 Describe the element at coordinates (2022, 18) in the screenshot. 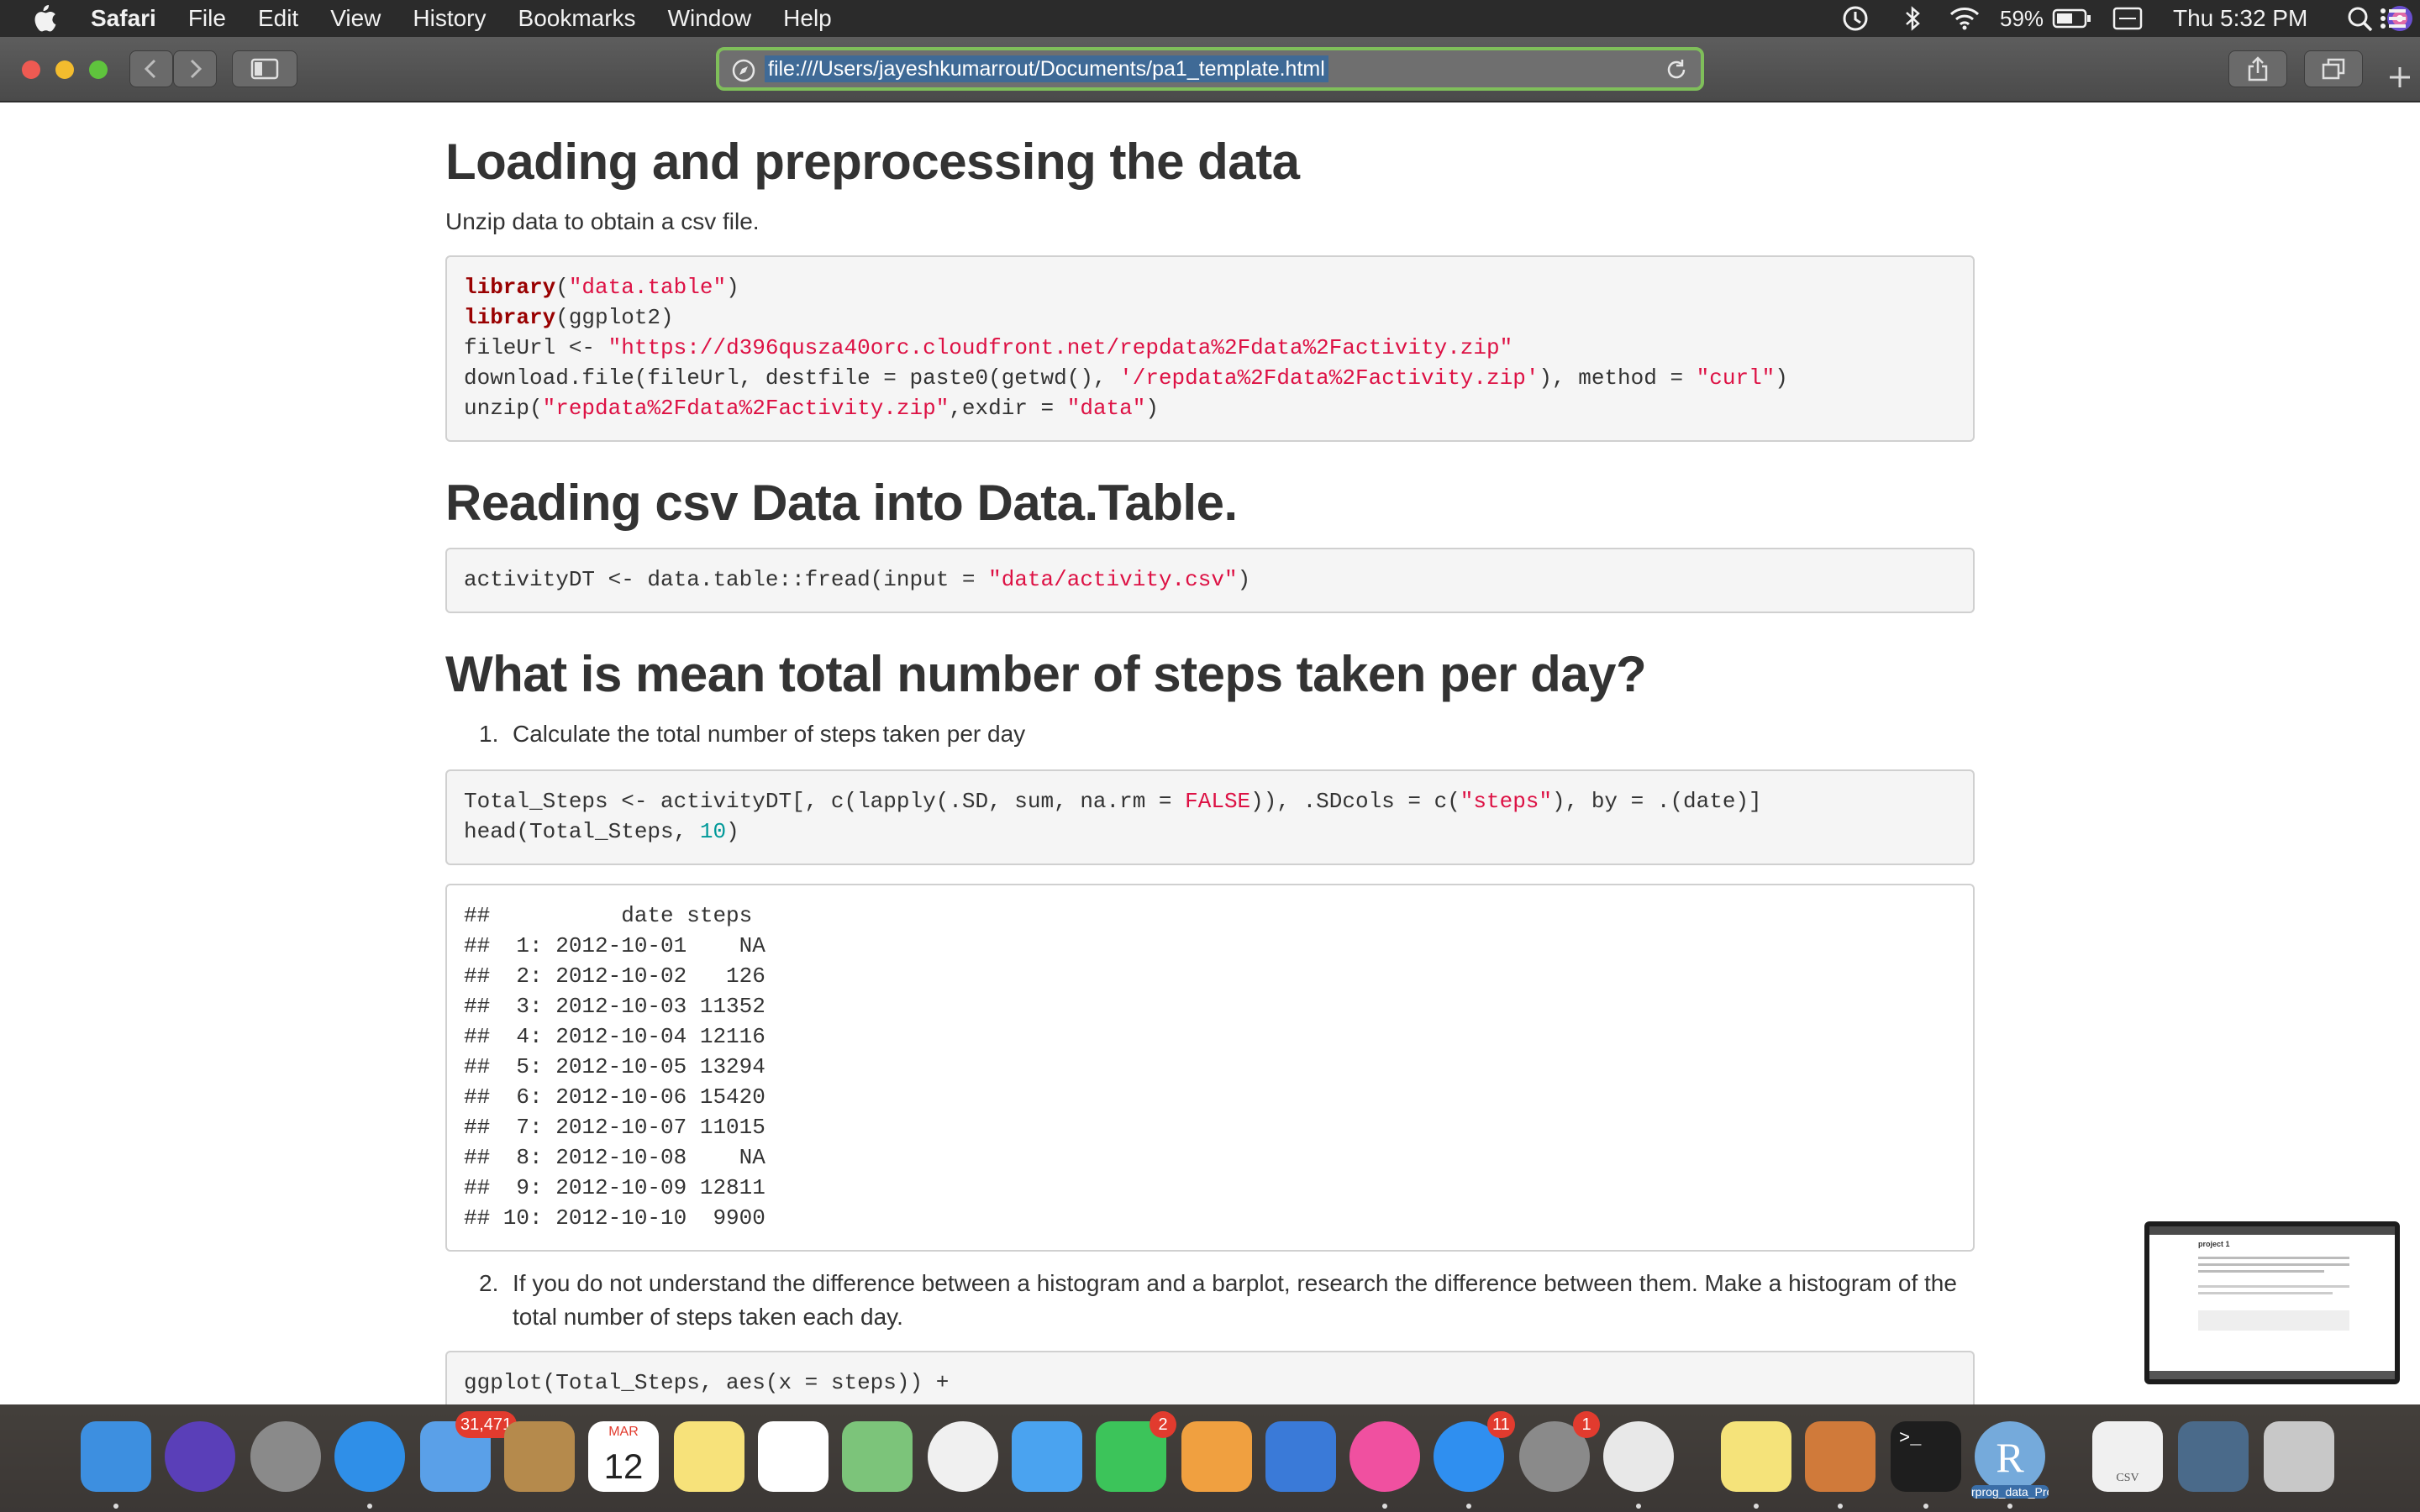

I see `battery-percent: 59%` at that location.